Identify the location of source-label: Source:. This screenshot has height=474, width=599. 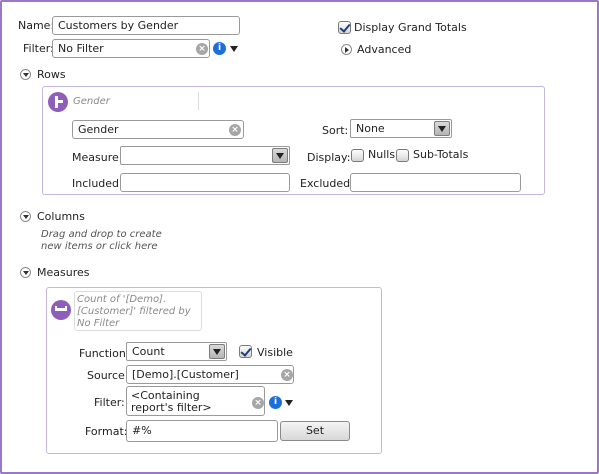
(108, 375).